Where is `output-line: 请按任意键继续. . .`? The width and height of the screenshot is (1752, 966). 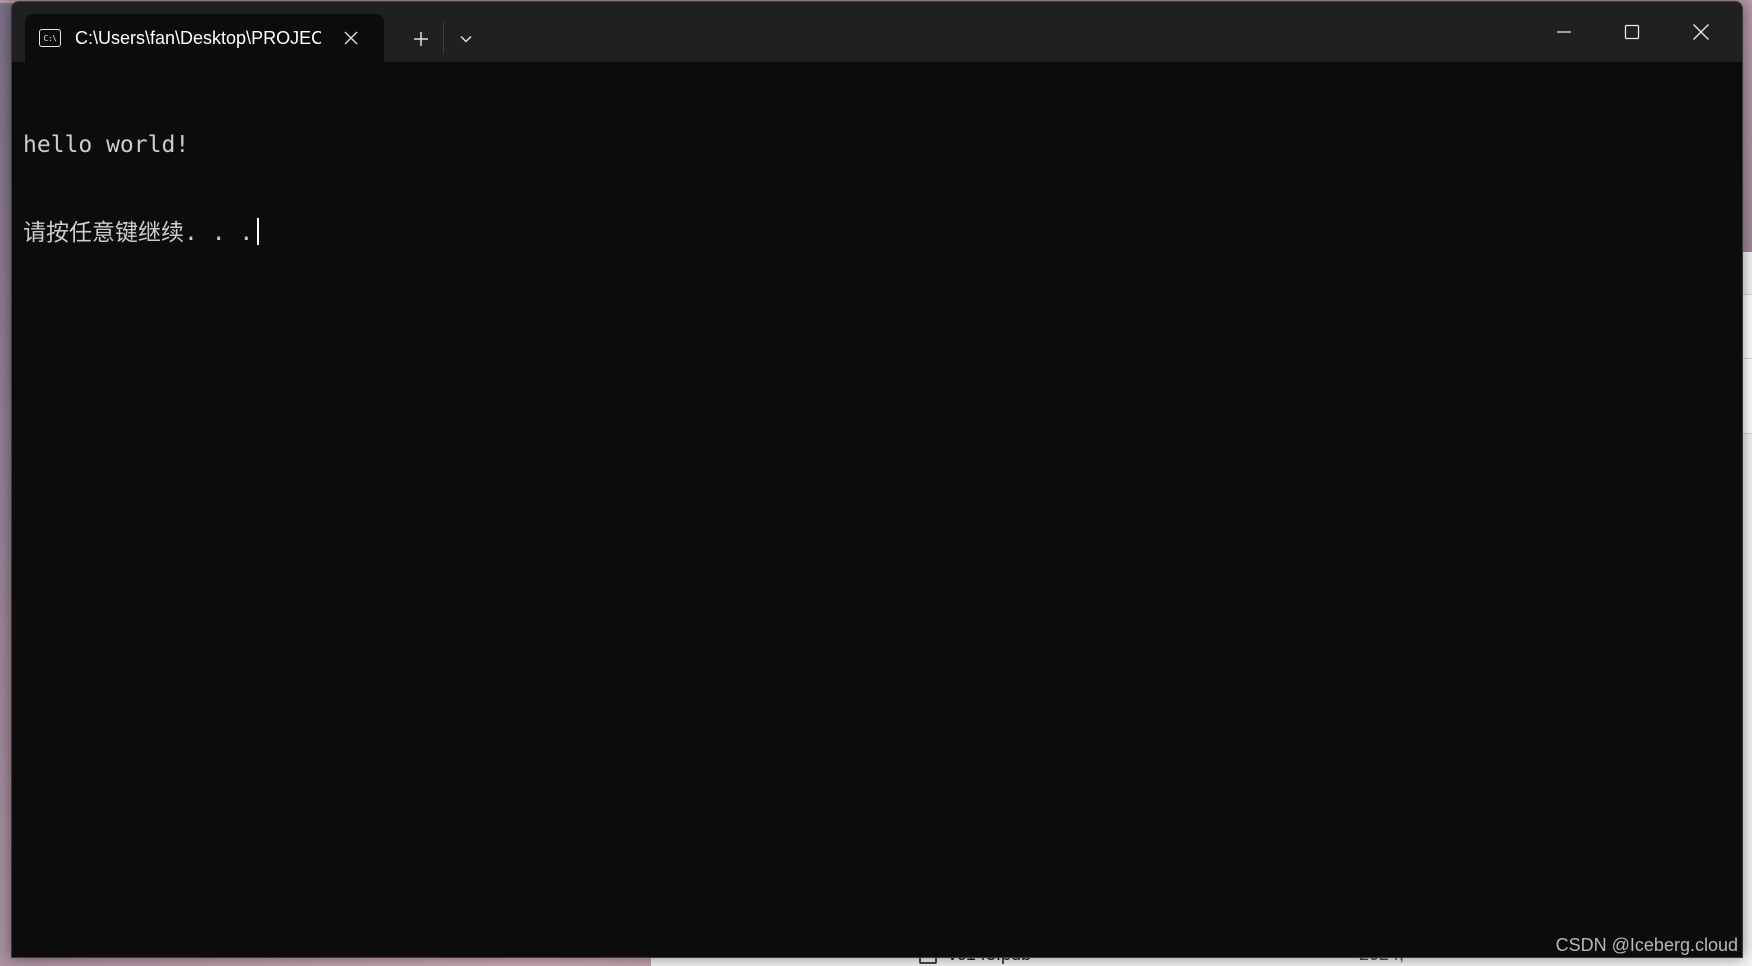 output-line: 请按任意键继续. . . is located at coordinates (138, 233).